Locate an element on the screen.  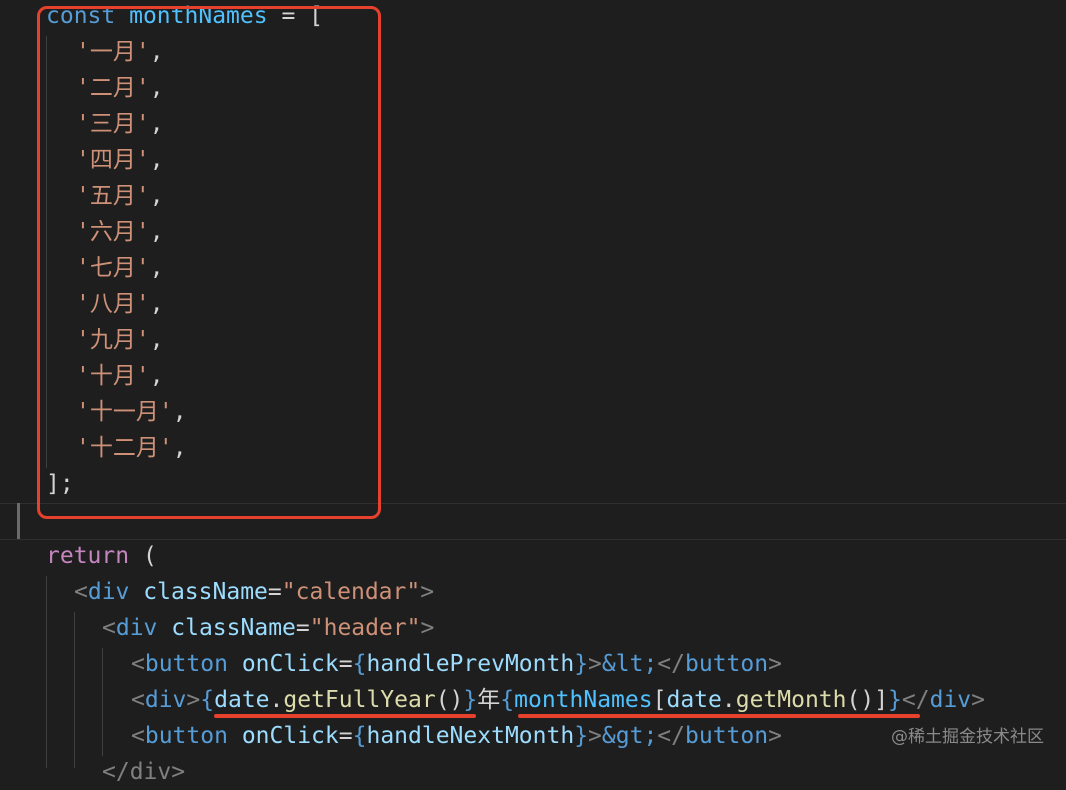
code-line: <div className="header"> is located at coordinates (268, 628).